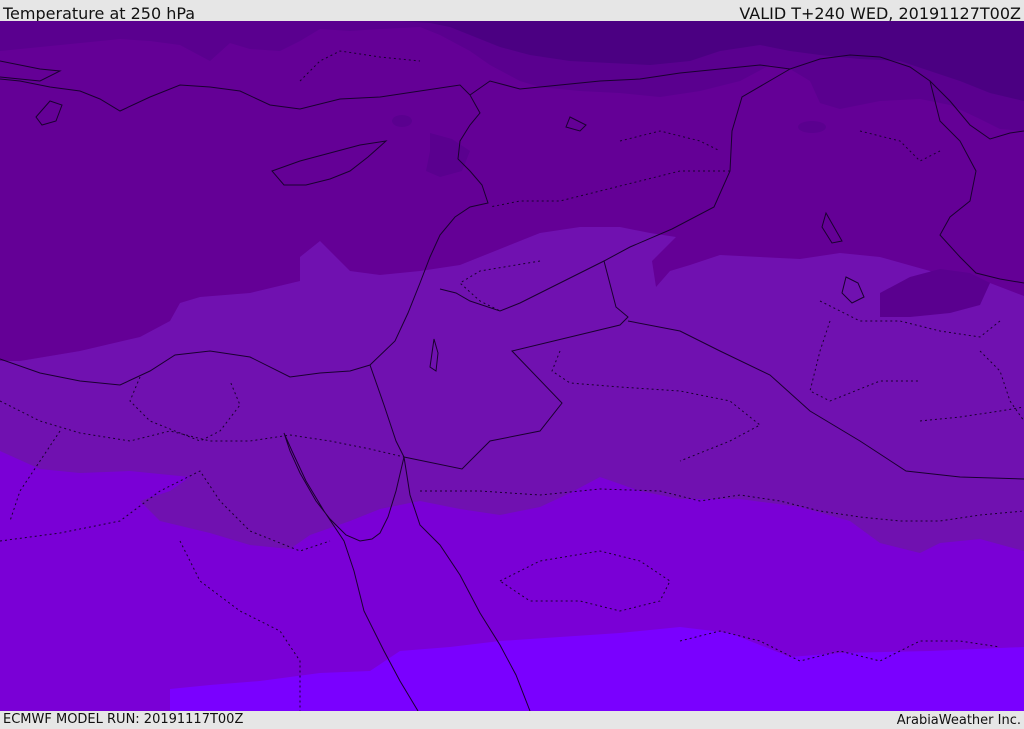  What do you see at coordinates (812, 127) in the screenshot?
I see `cold-blob-east` at bounding box center [812, 127].